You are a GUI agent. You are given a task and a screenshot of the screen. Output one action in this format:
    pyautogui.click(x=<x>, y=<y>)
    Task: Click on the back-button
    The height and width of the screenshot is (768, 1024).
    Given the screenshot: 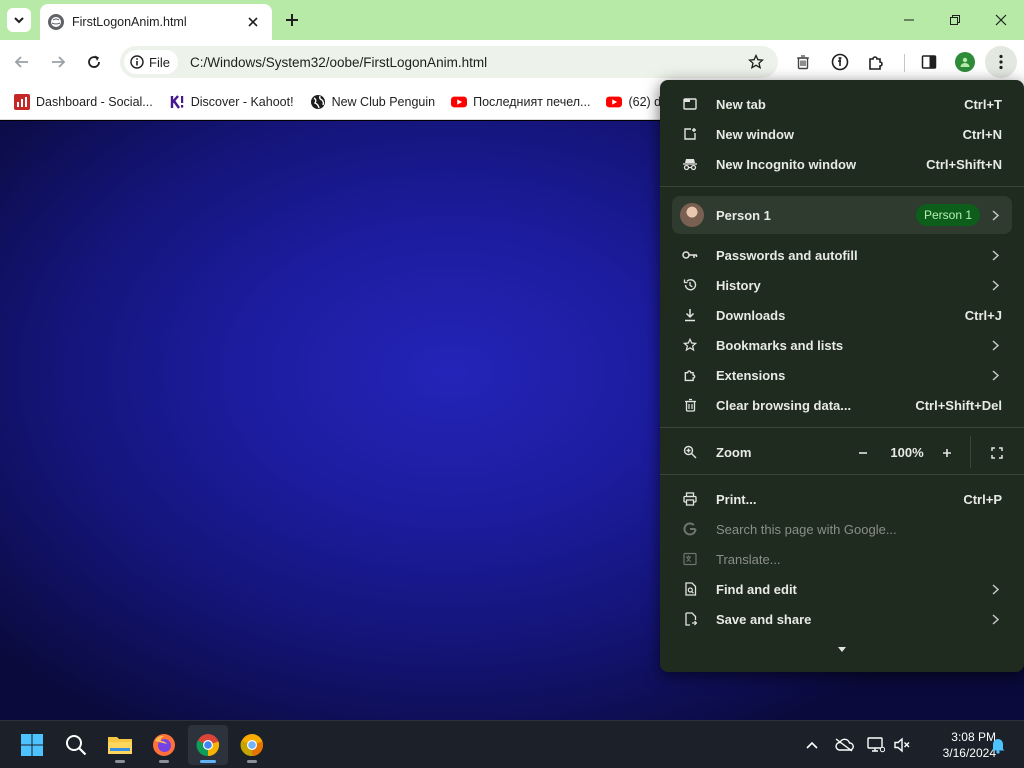 What is the action you would take?
    pyautogui.click(x=22, y=62)
    